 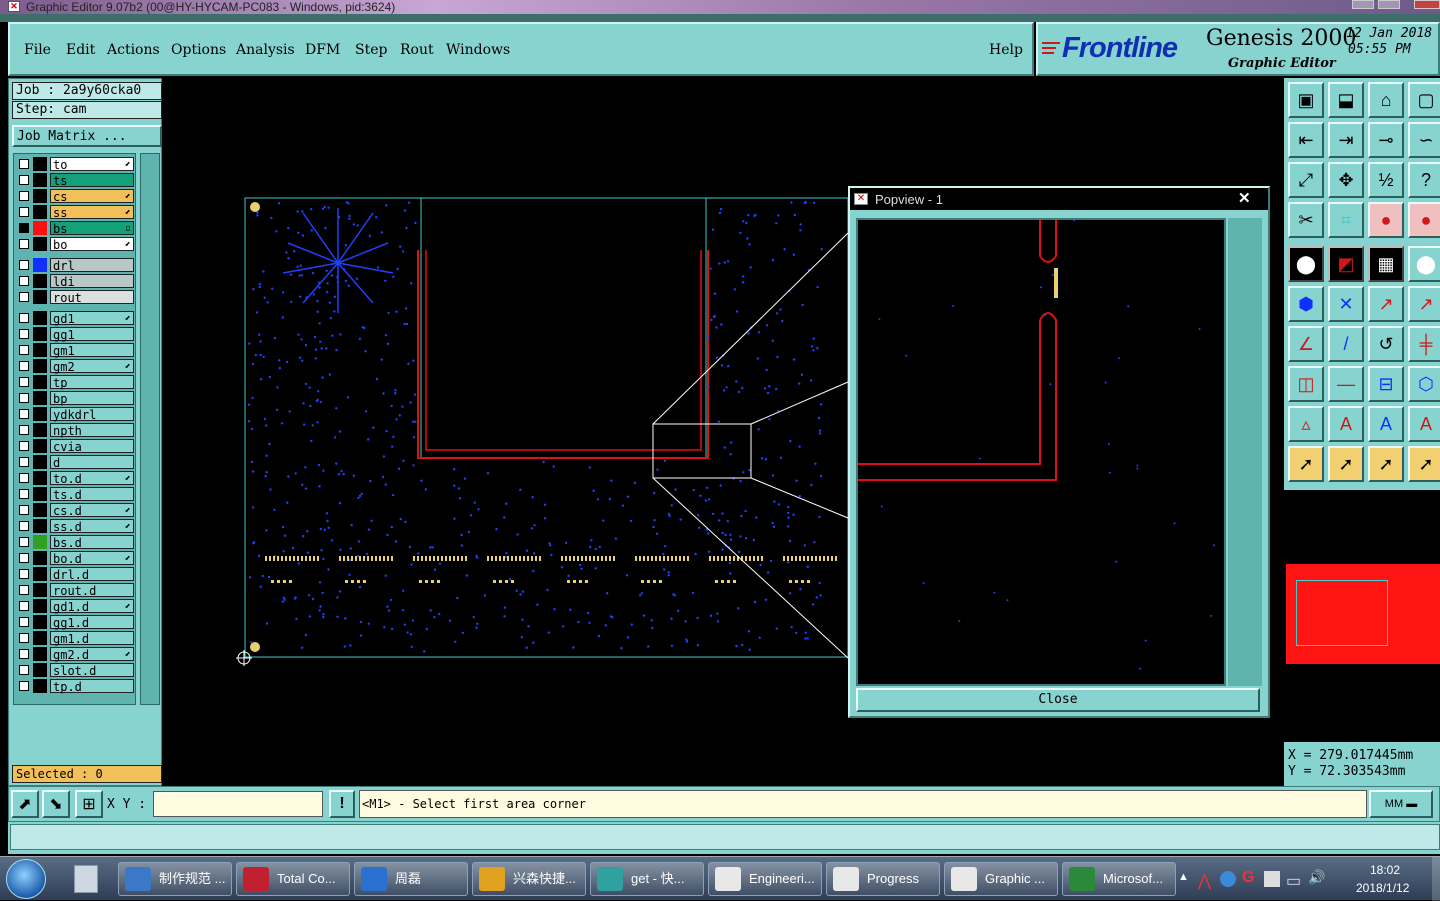 I want to click on layer-name: bo.d ⬋, so click(x=92, y=558).